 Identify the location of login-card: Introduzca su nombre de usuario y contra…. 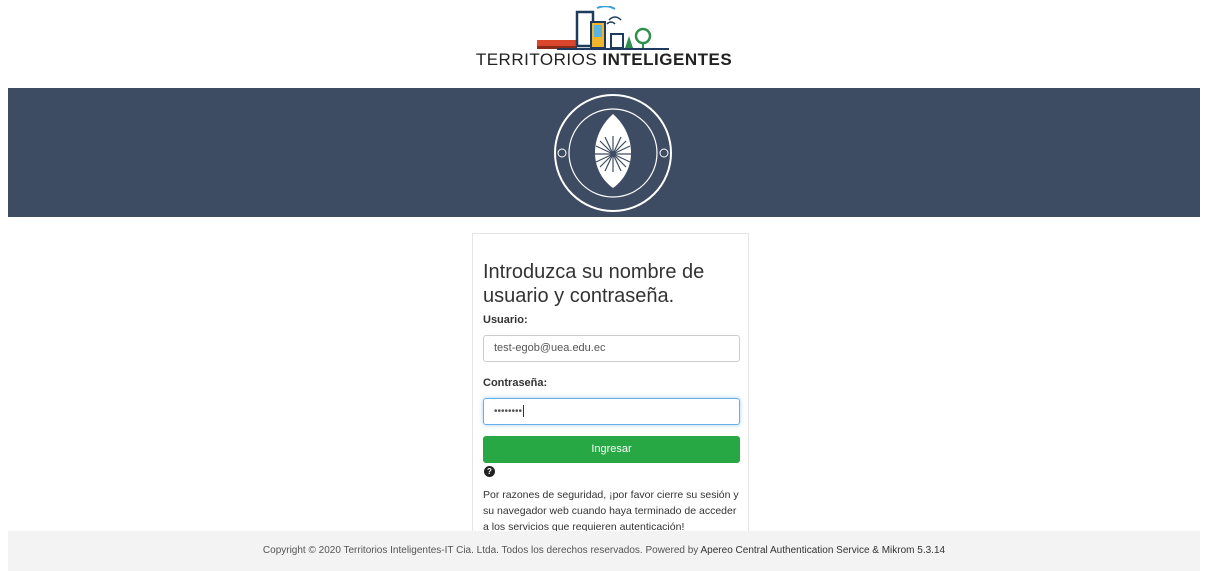
(610, 383).